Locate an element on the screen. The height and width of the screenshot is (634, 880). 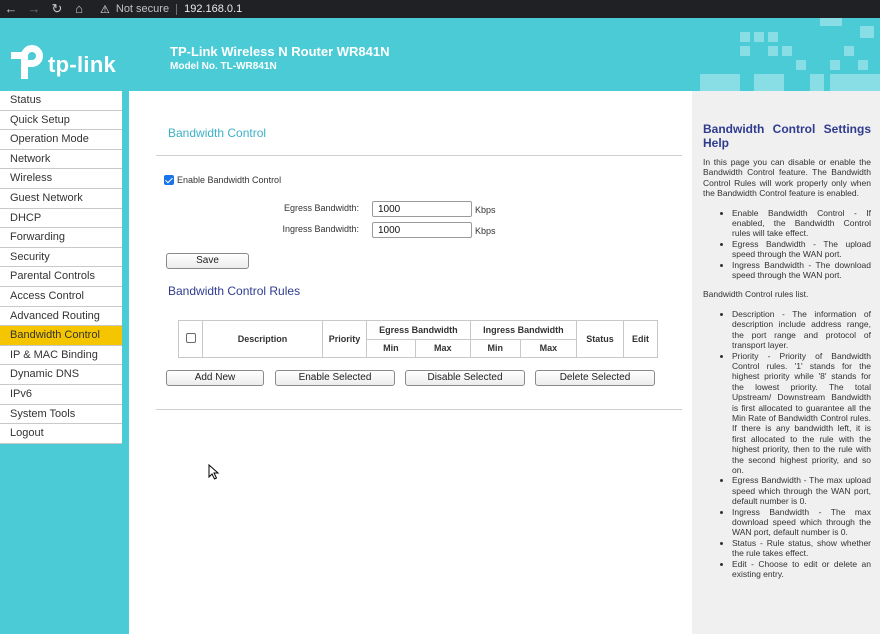
sidebar-item-wireless: Wireless is located at coordinates (61, 179).